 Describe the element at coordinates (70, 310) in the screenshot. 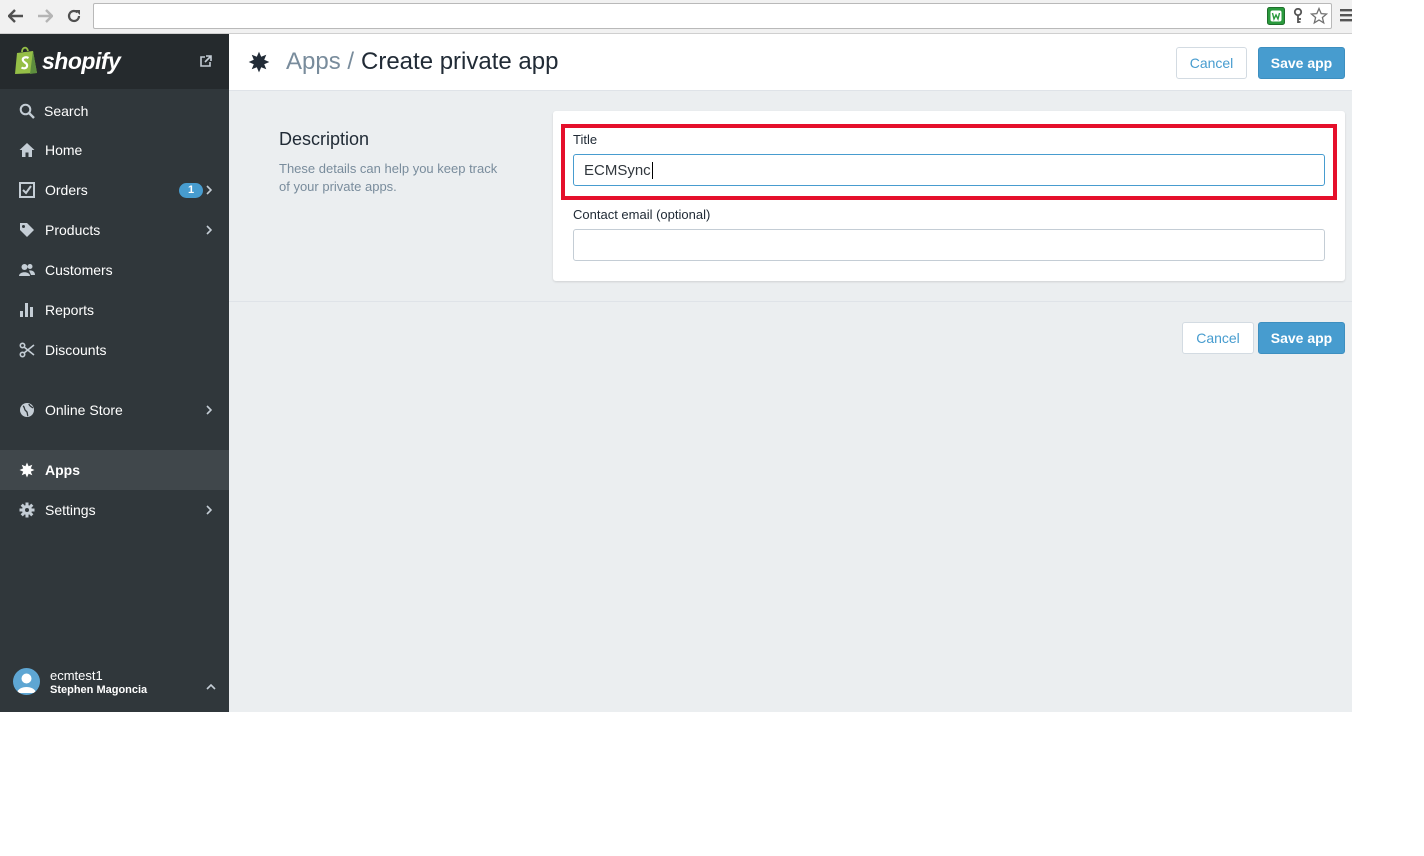

I see `sidebar-item-label: Reports` at that location.